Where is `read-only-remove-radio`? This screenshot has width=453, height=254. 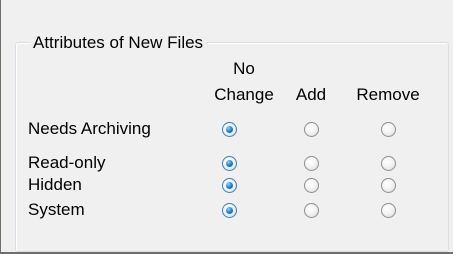
read-only-remove-radio is located at coordinates (388, 163).